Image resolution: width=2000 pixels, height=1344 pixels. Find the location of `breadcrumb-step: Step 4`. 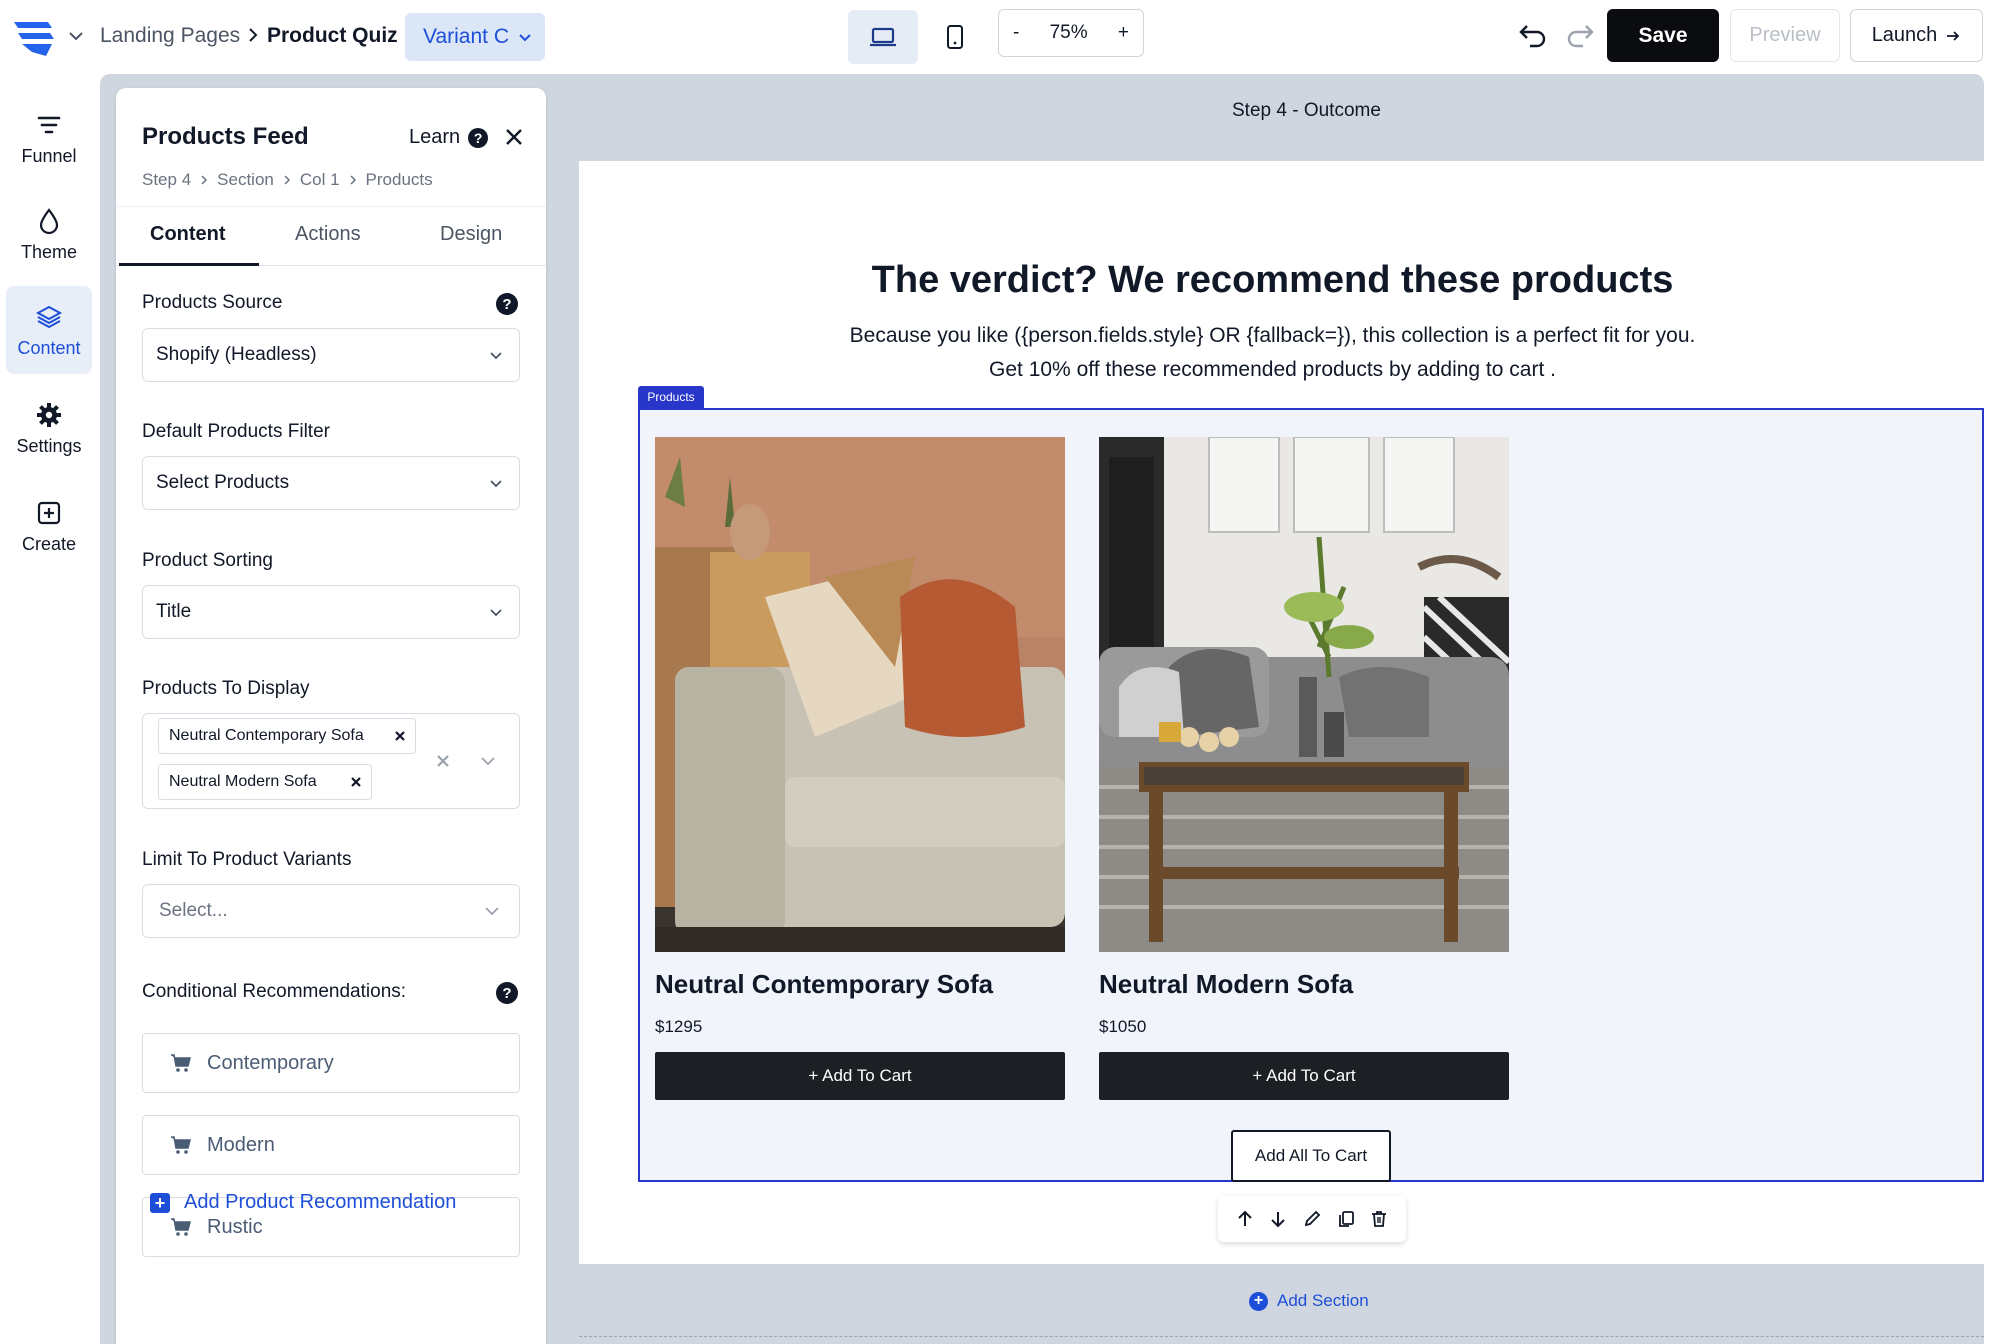

breadcrumb-step: Step 4 is located at coordinates (166, 180).